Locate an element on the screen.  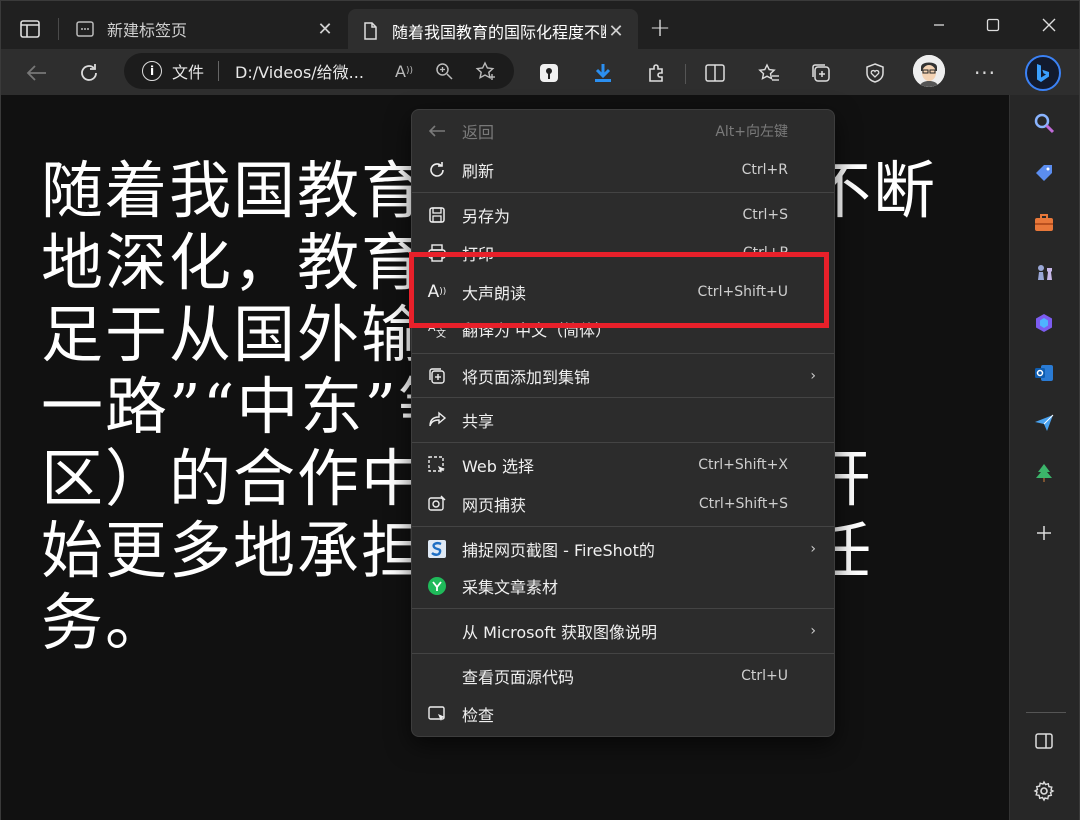
settings-more-button: ··· is located at coordinates (985, 73).